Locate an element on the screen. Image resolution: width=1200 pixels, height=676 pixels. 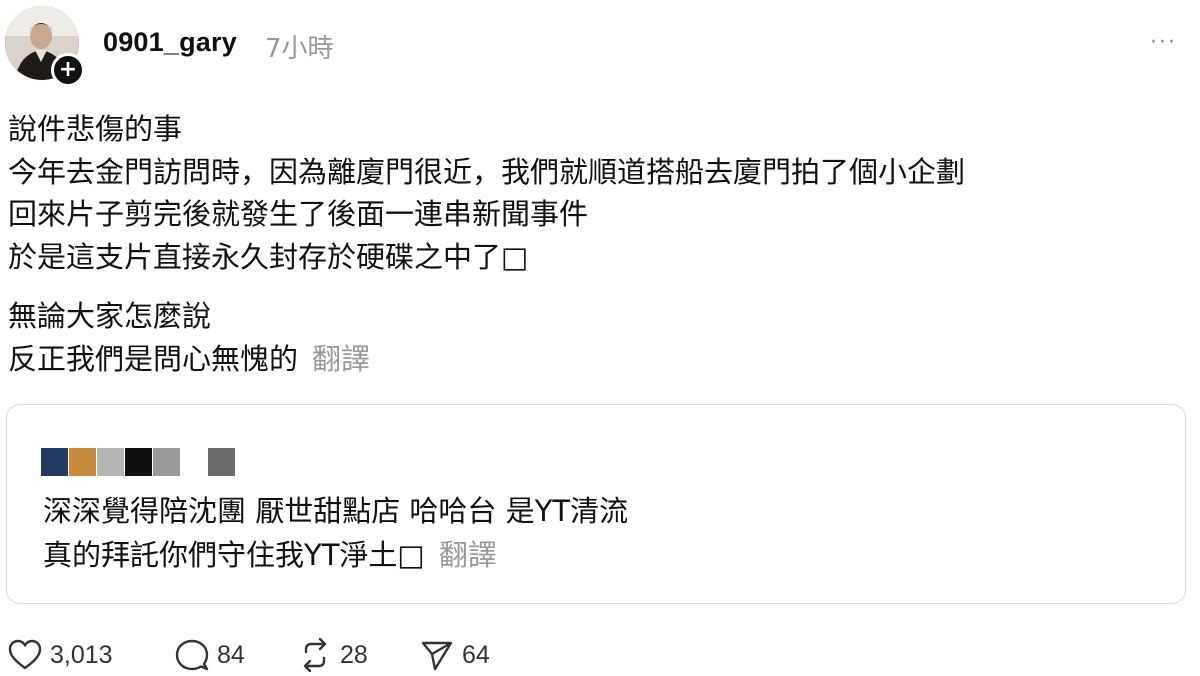
quote-translate-link: 翻譯 is located at coordinates (468, 555).